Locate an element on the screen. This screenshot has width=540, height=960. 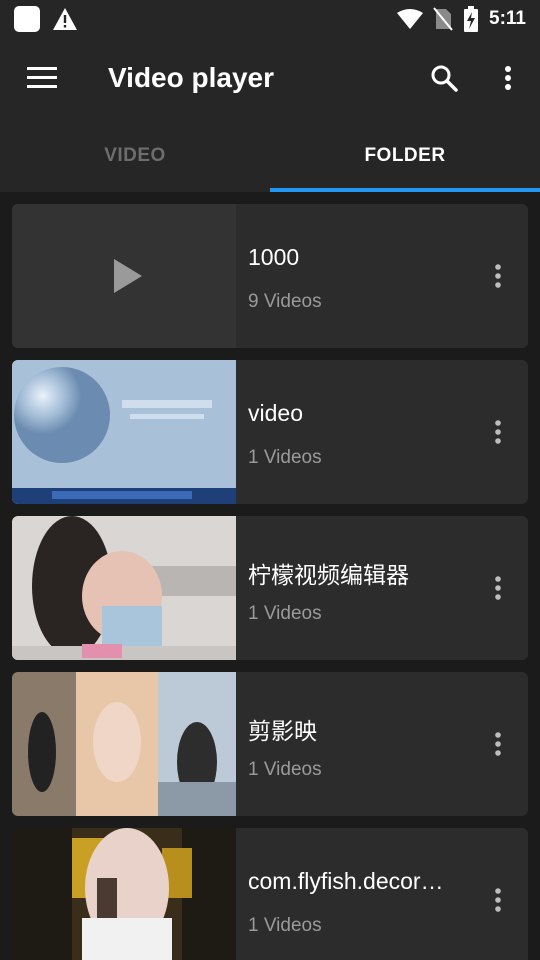
folder-name: video is located at coordinates (275, 413).